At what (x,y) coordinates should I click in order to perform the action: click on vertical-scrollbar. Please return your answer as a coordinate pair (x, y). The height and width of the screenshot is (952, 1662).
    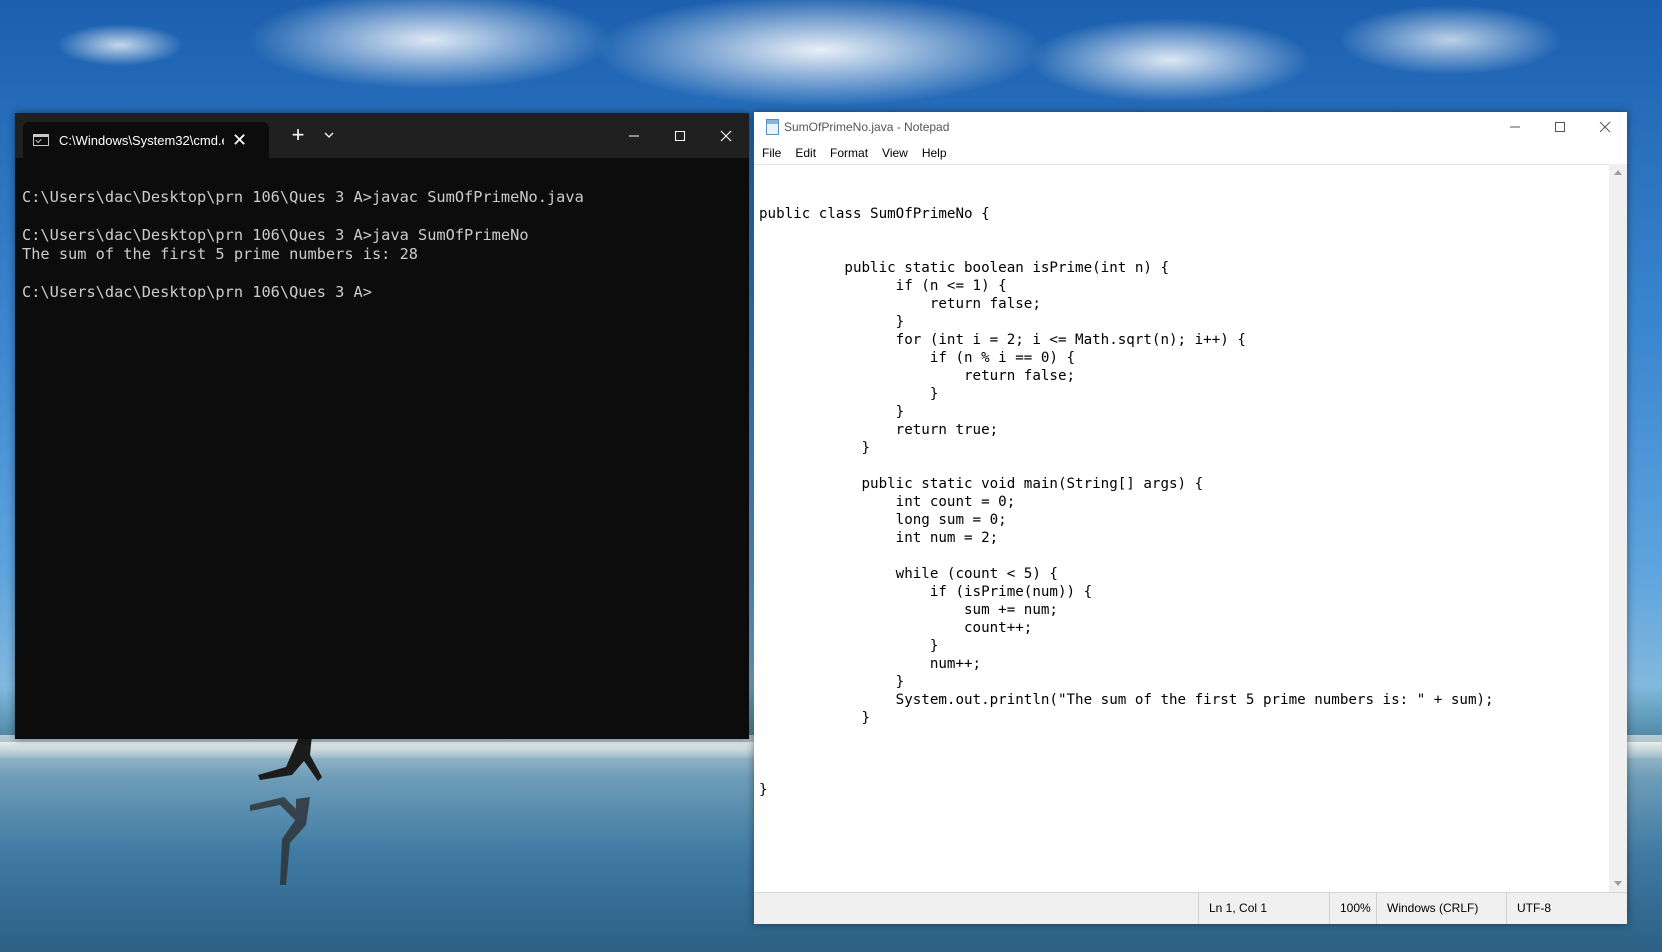
    Looking at the image, I should click on (1618, 528).